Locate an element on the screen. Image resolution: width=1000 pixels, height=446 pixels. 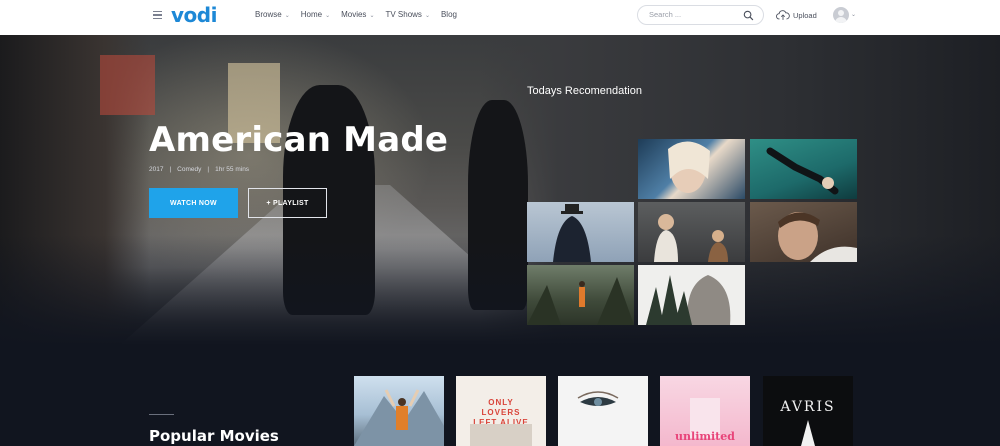
main-nav: Browse ⌄ Home ⌄ Movies ⌄ TV Shows ⌄ Blog is located at coordinates (361, 14).